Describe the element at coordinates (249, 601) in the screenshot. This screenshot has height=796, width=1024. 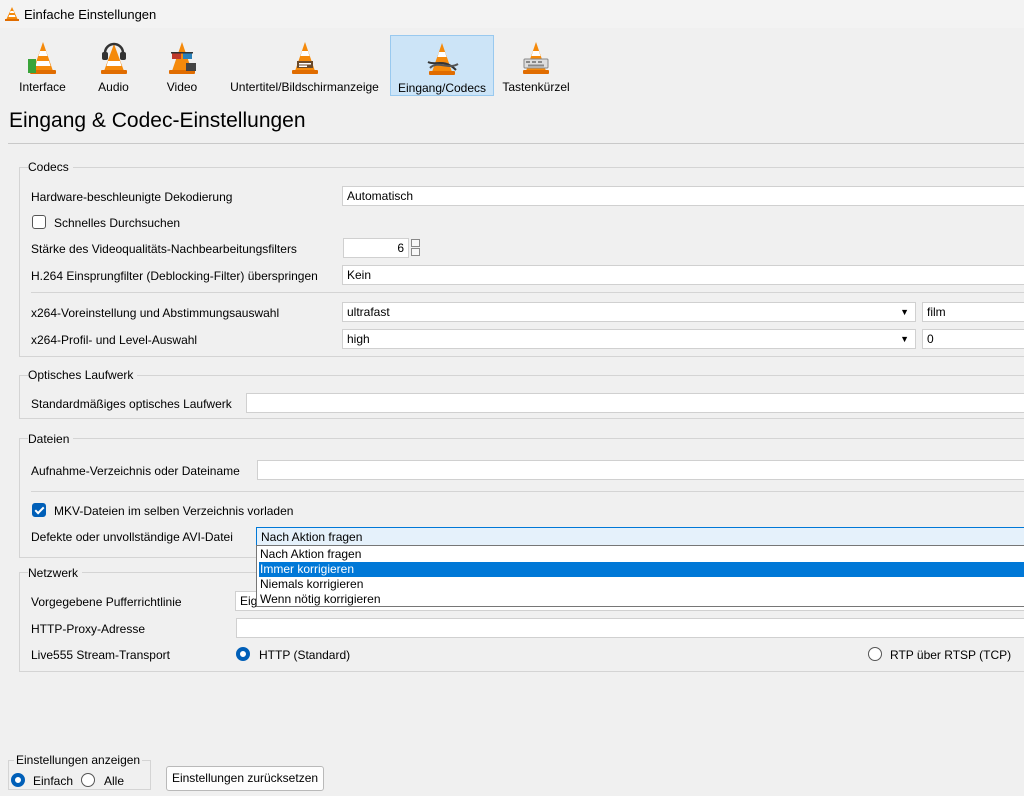
I see `caching-value: Eig` at that location.